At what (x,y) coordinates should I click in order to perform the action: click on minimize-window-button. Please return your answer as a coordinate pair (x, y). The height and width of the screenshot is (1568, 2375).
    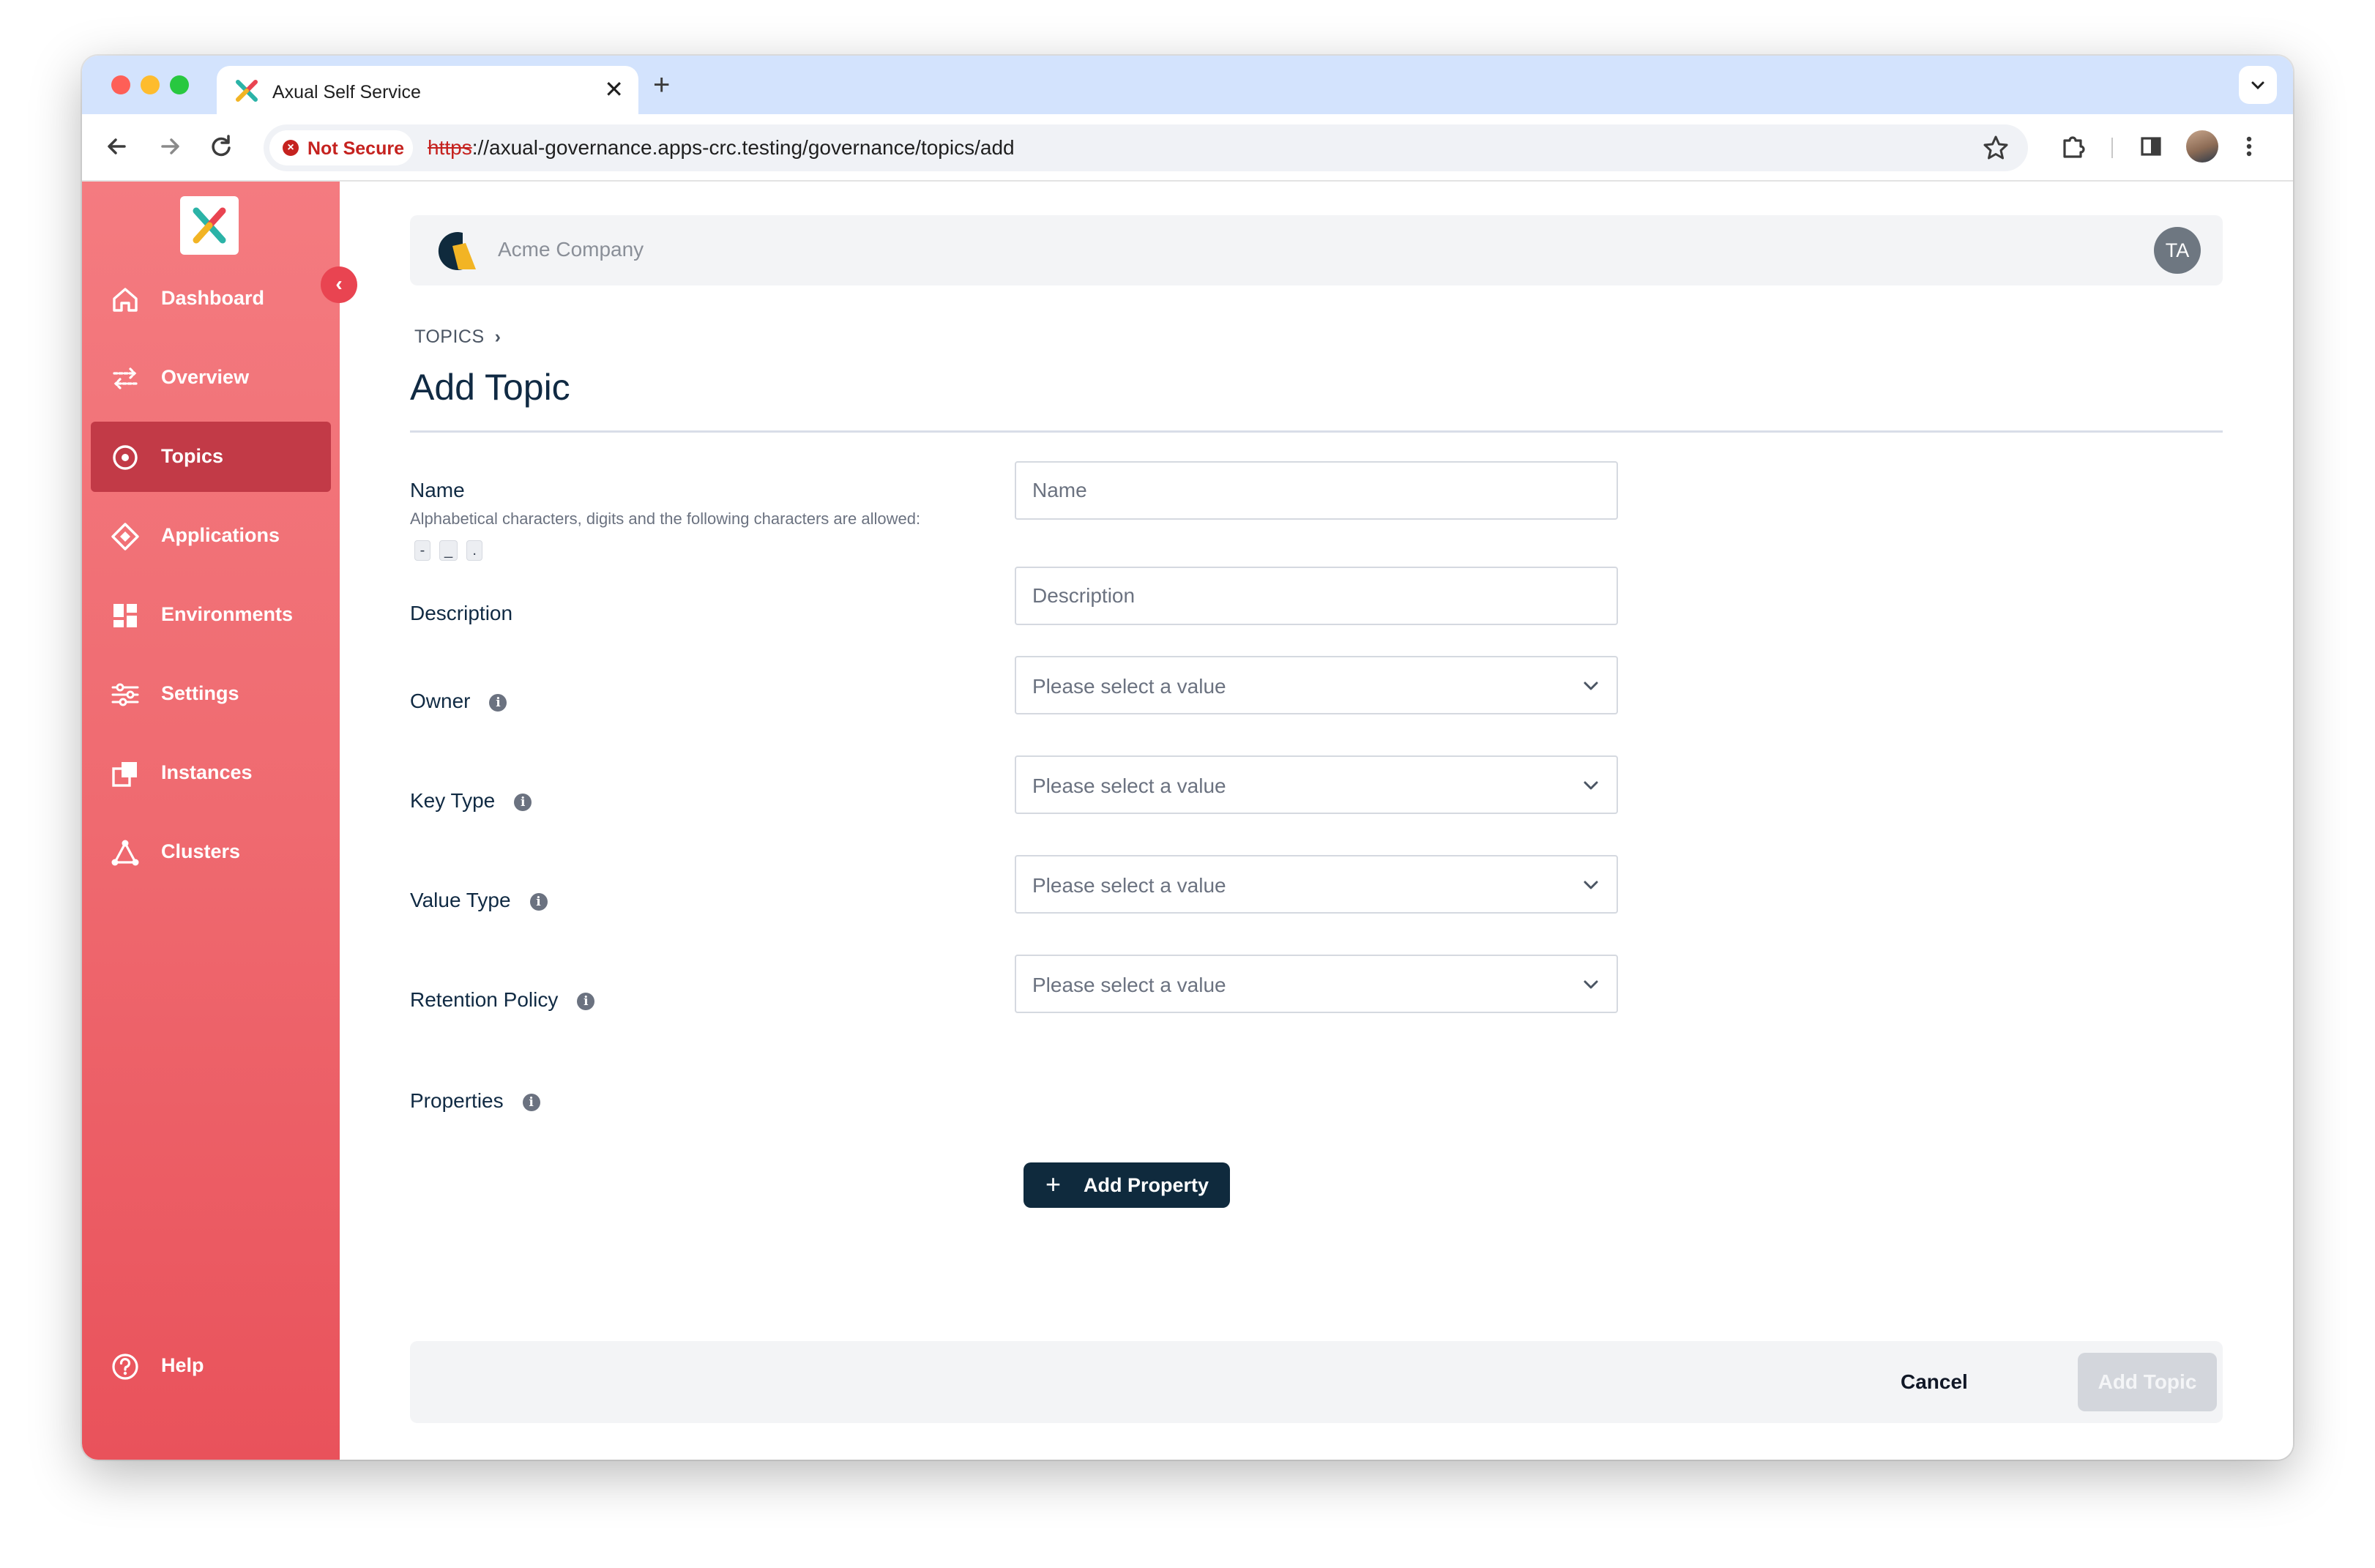
    Looking at the image, I should click on (150, 84).